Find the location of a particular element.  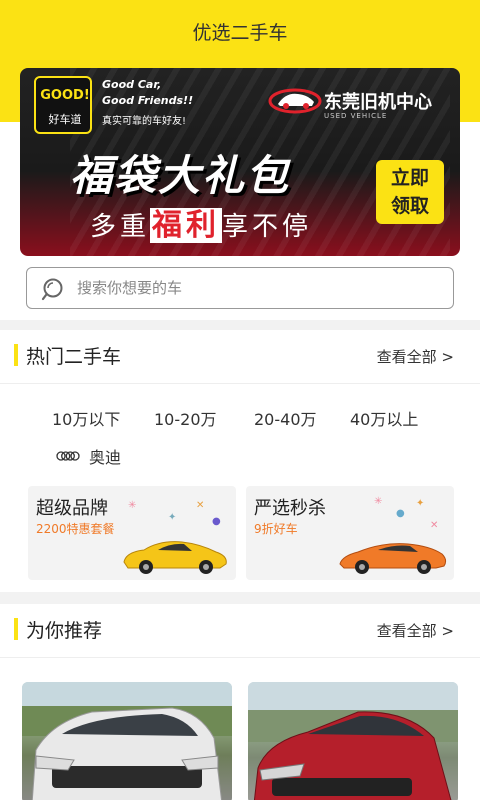

search-input is located at coordinates (257, 287).